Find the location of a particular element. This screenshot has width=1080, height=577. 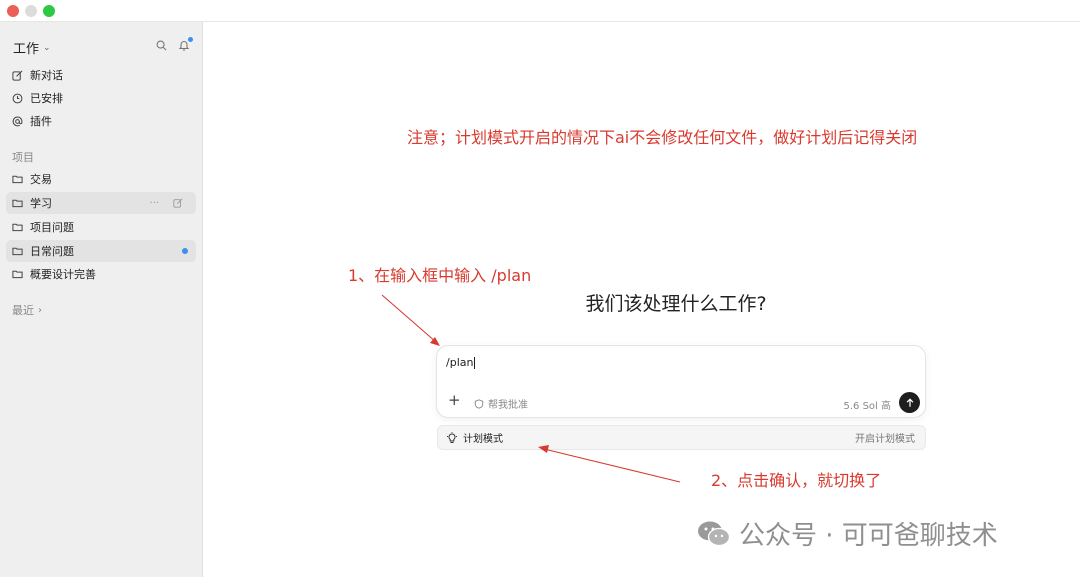

watermark-text: 公众号 · 可可爸聊技术 is located at coordinates (868, 536).